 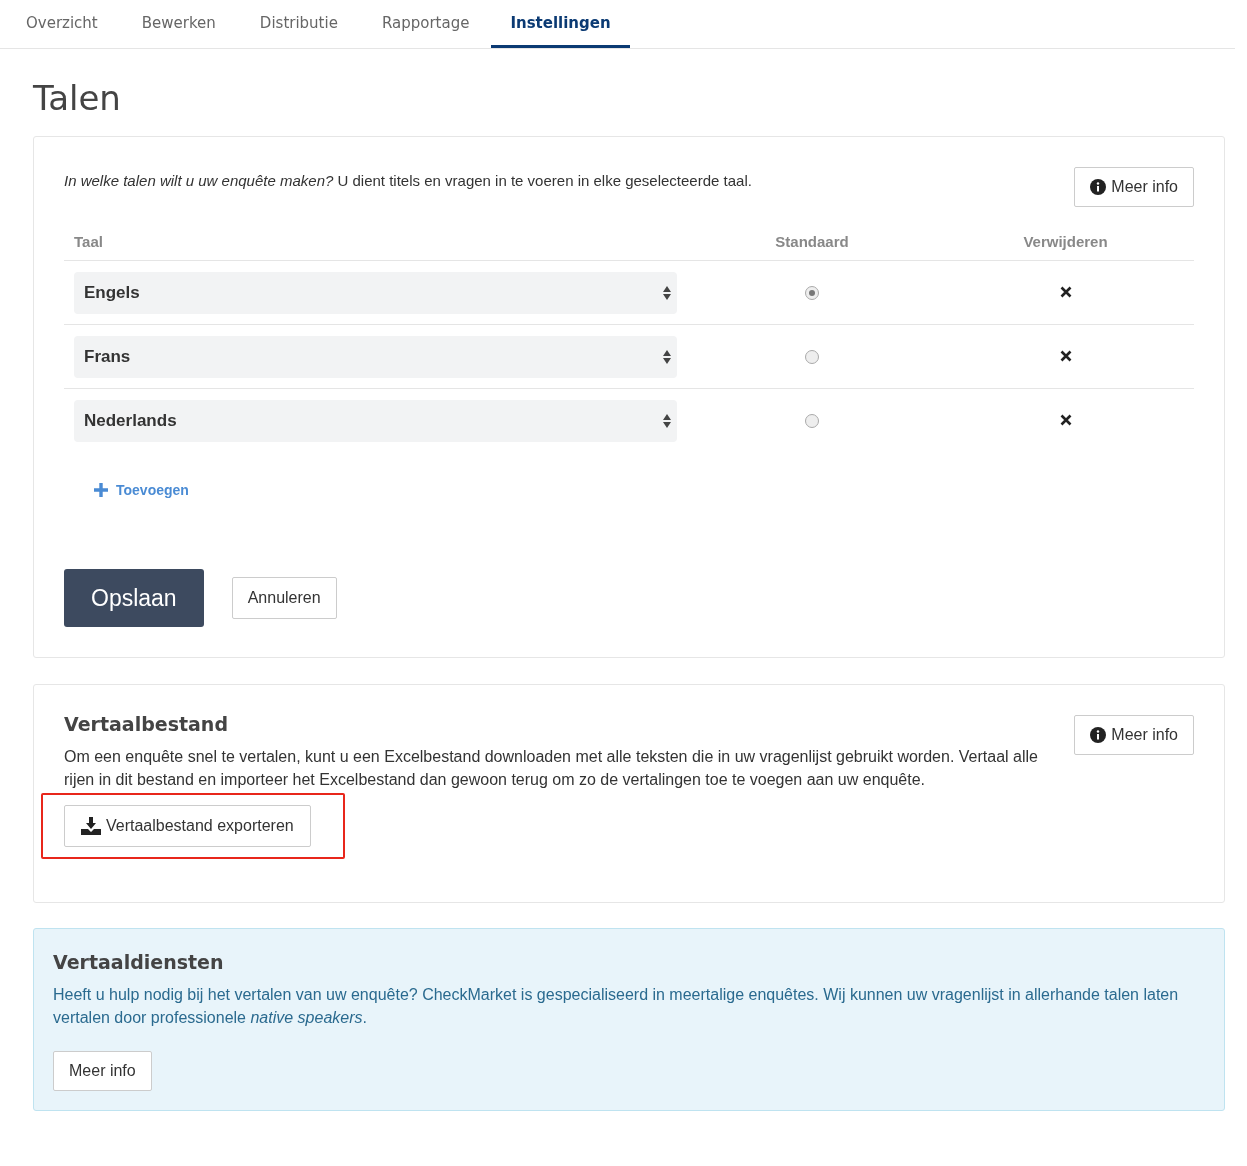 What do you see at coordinates (560, 24) in the screenshot?
I see `nav-tab: Instellingen` at bounding box center [560, 24].